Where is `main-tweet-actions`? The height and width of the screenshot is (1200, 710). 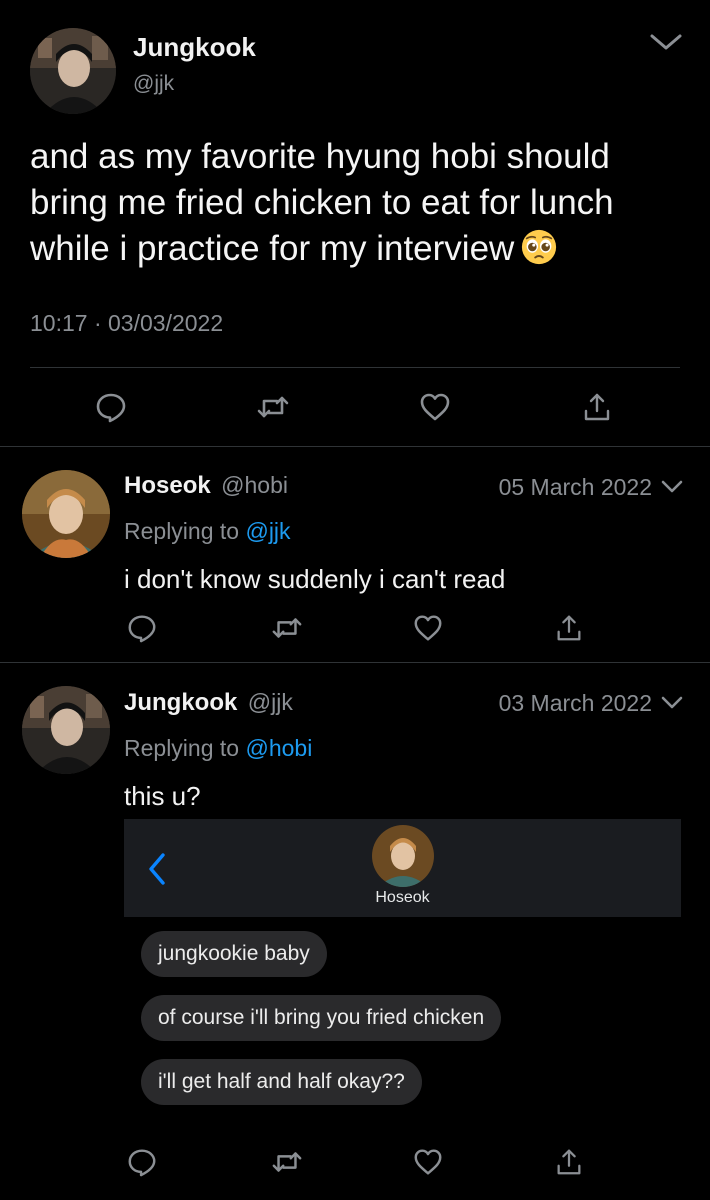 main-tweet-actions is located at coordinates (355, 408).